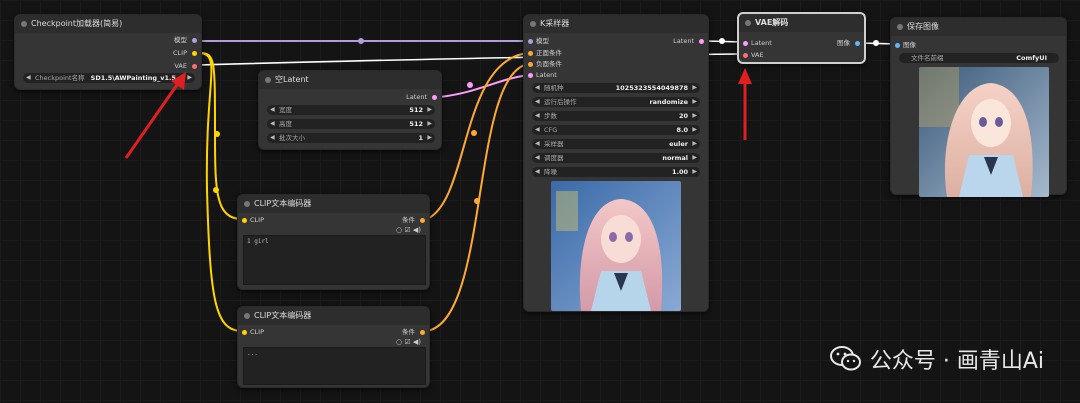 The width and height of the screenshot is (1080, 403). What do you see at coordinates (484, 86) in the screenshot?
I see `wire-latent` at bounding box center [484, 86].